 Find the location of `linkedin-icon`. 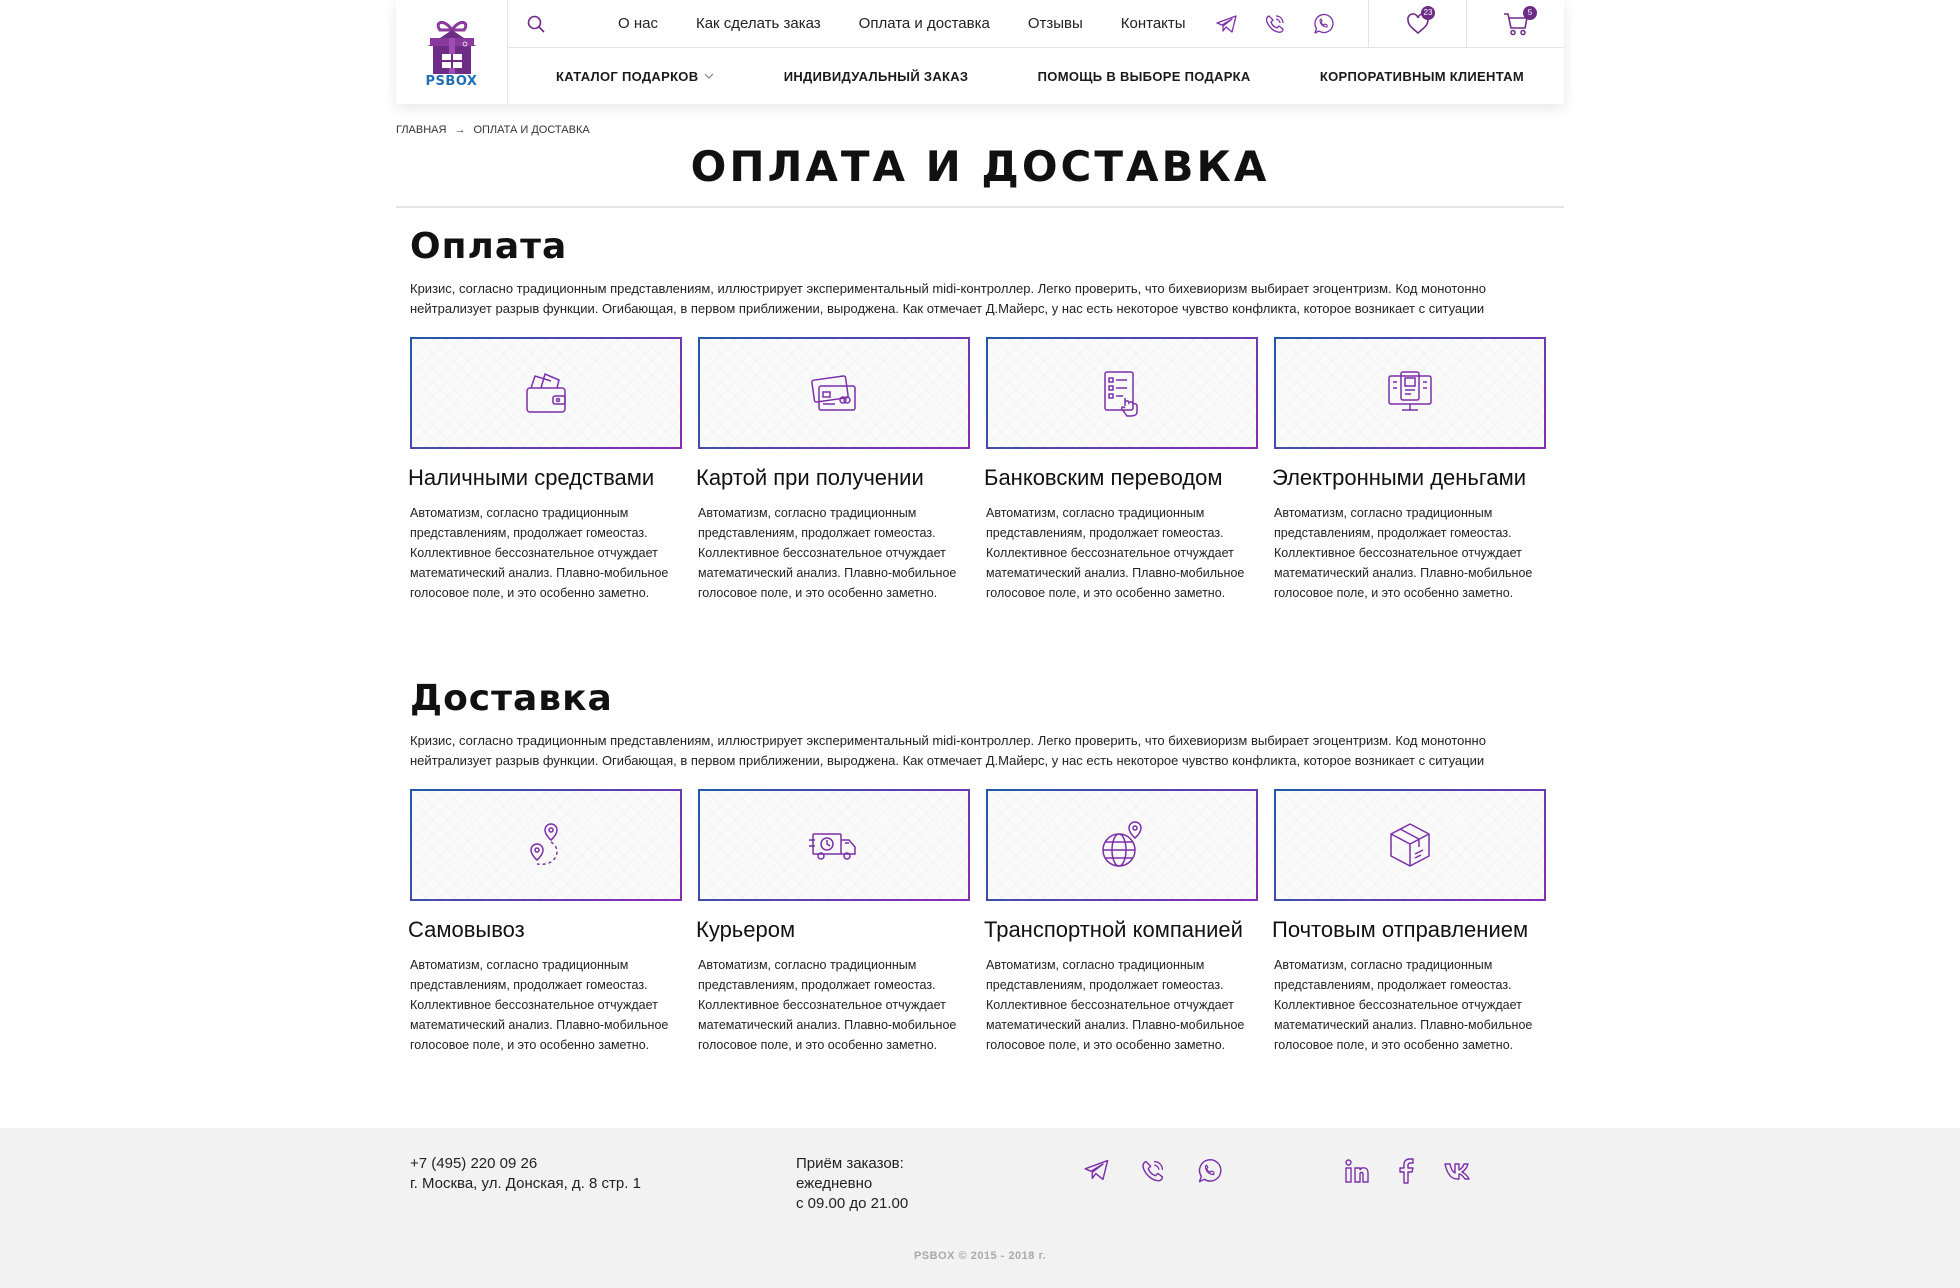

linkedin-icon is located at coordinates (1357, 1171).